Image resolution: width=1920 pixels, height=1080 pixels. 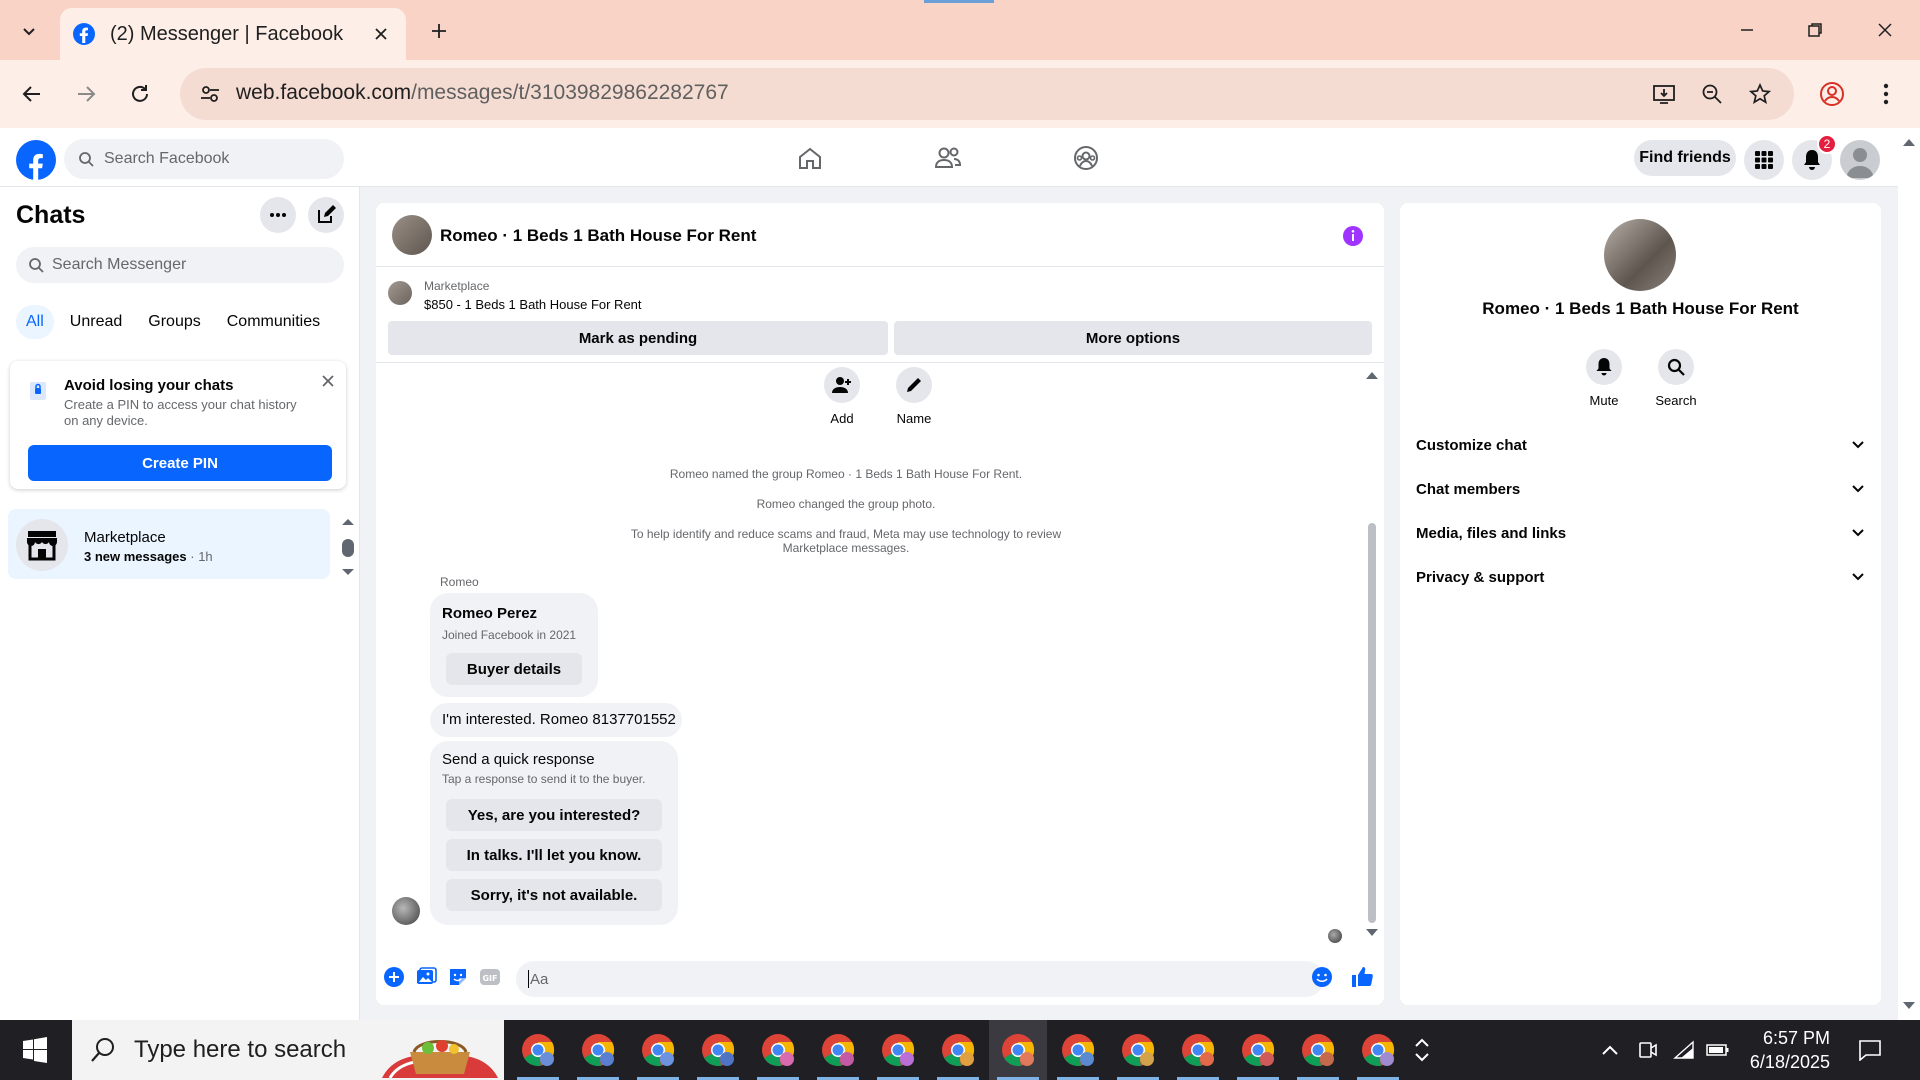 What do you see at coordinates (1815, 30) in the screenshot?
I see `restore-window-button` at bounding box center [1815, 30].